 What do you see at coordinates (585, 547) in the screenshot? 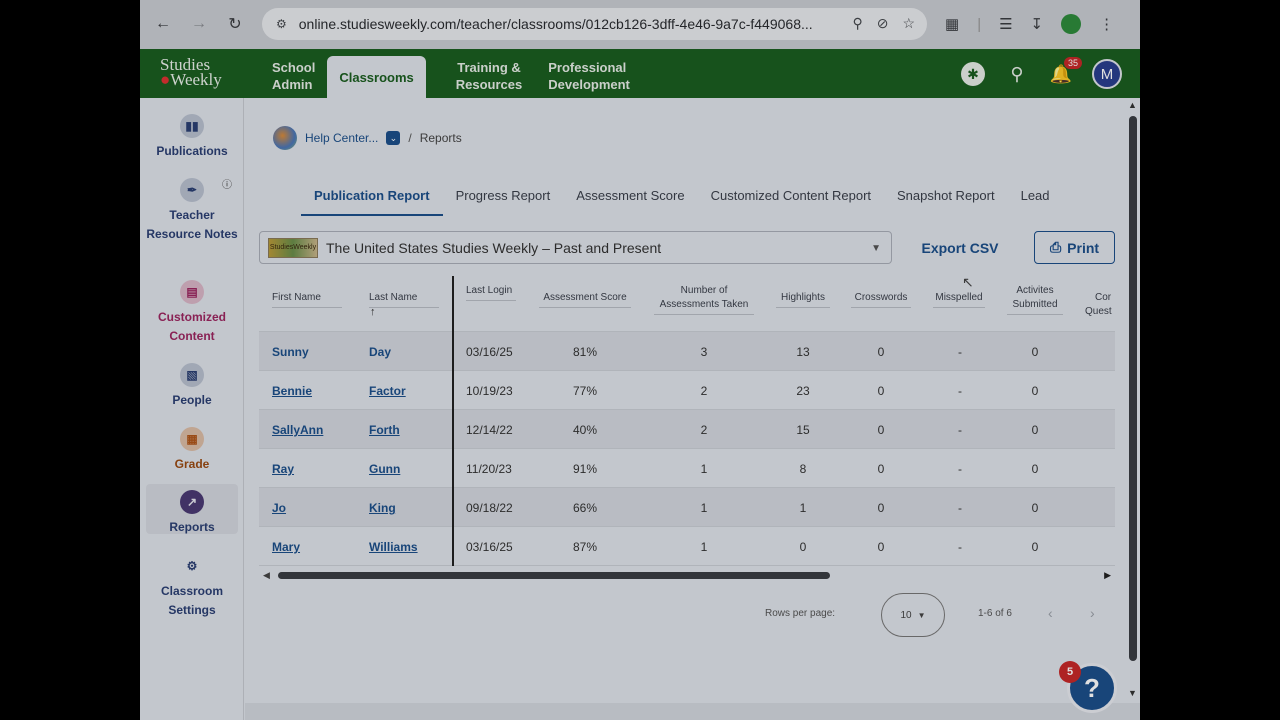
I see `cell-assessment-score: 87%` at bounding box center [585, 547].